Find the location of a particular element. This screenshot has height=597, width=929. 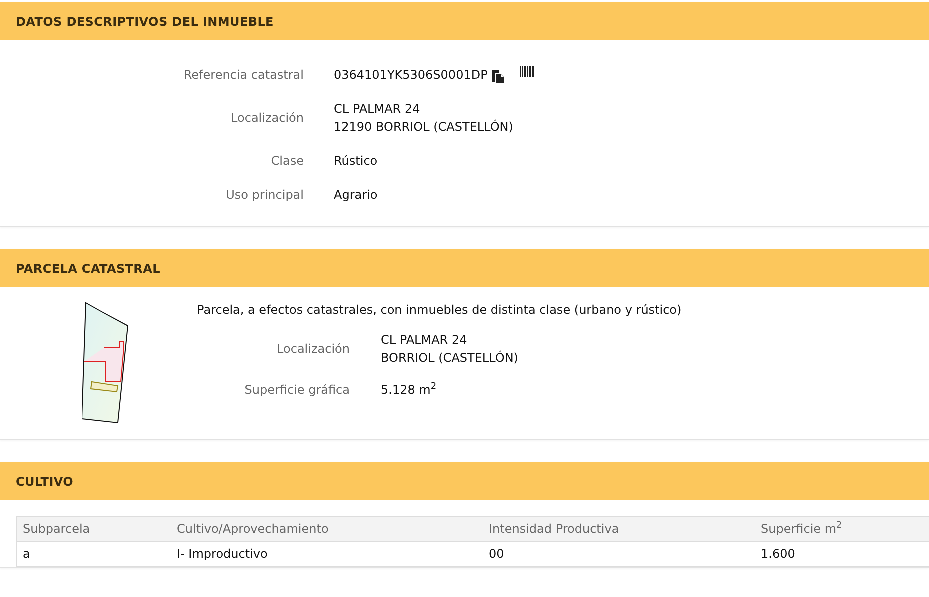

field-label: Uso principal is located at coordinates (264, 195).